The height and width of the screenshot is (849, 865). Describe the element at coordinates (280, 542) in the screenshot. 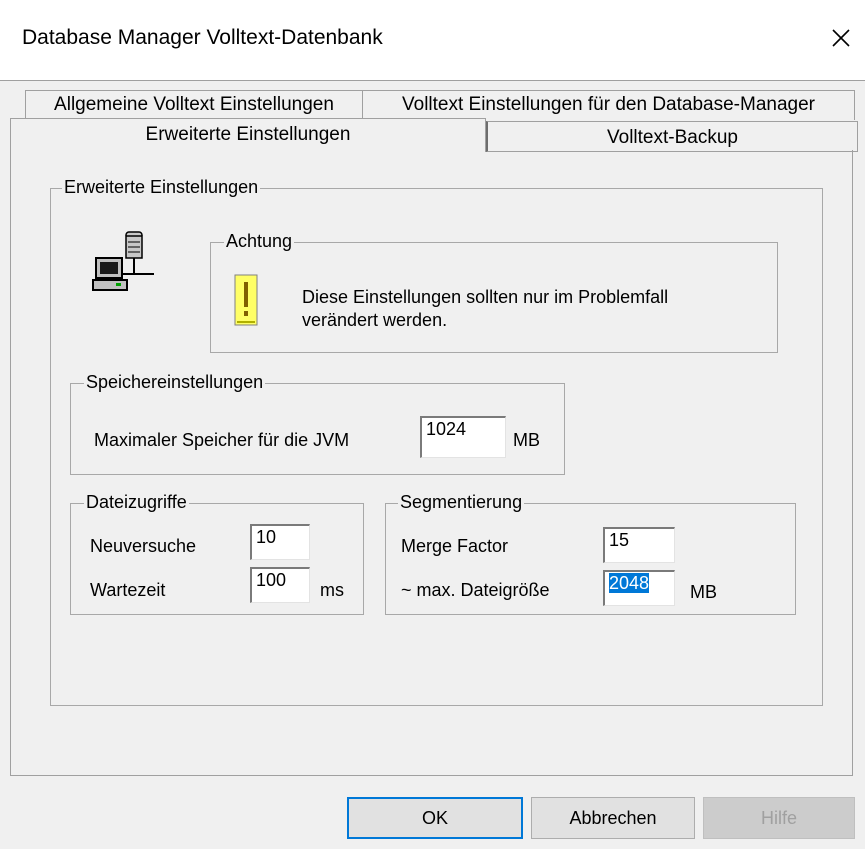

I see `retries-input: 10` at that location.